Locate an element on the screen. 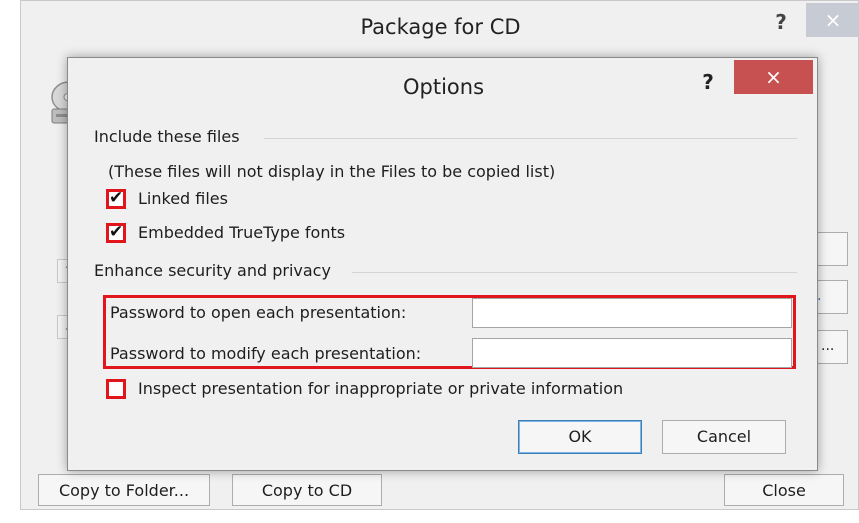 This screenshot has width=859, height=523. embedded-fonts-label: Embedded TrueType fonts is located at coordinates (241, 232).